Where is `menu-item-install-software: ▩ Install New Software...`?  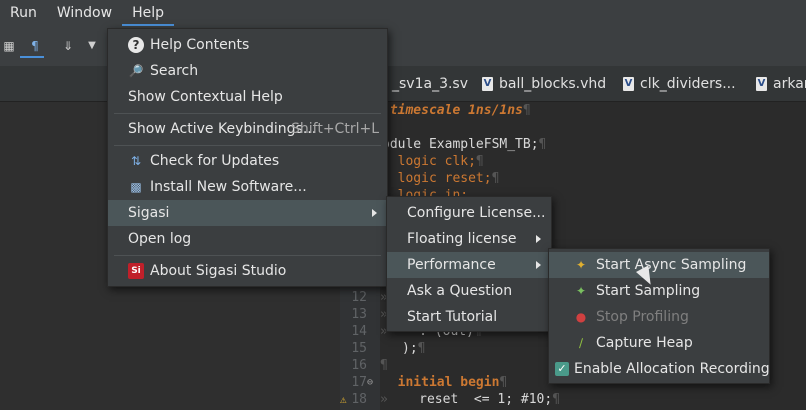
menu-item-install-software: ▩ Install New Software... is located at coordinates (247, 187).